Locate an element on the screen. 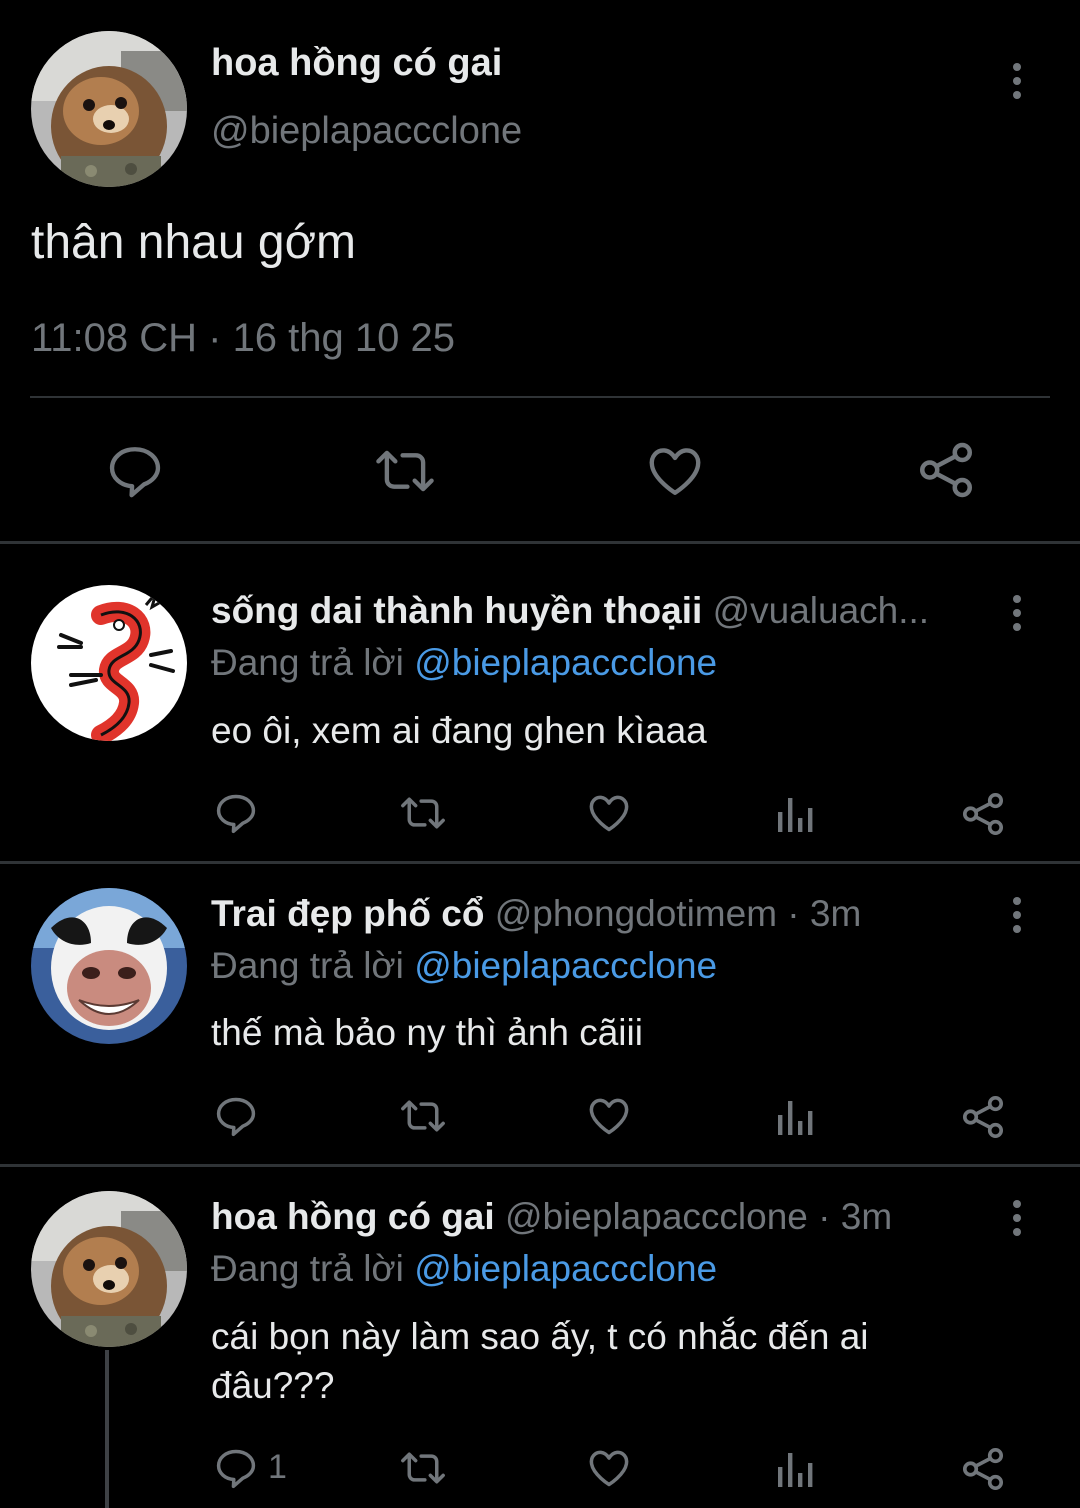 This screenshot has height=1508, width=1080. reply-header: Trai đẹp phố cổ @phongdotimem · 3m is located at coordinates (596, 914).